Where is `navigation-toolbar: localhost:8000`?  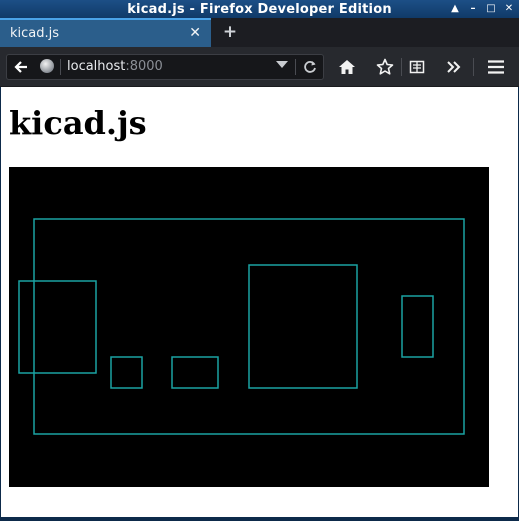
navigation-toolbar: localhost:8000 is located at coordinates (259, 67).